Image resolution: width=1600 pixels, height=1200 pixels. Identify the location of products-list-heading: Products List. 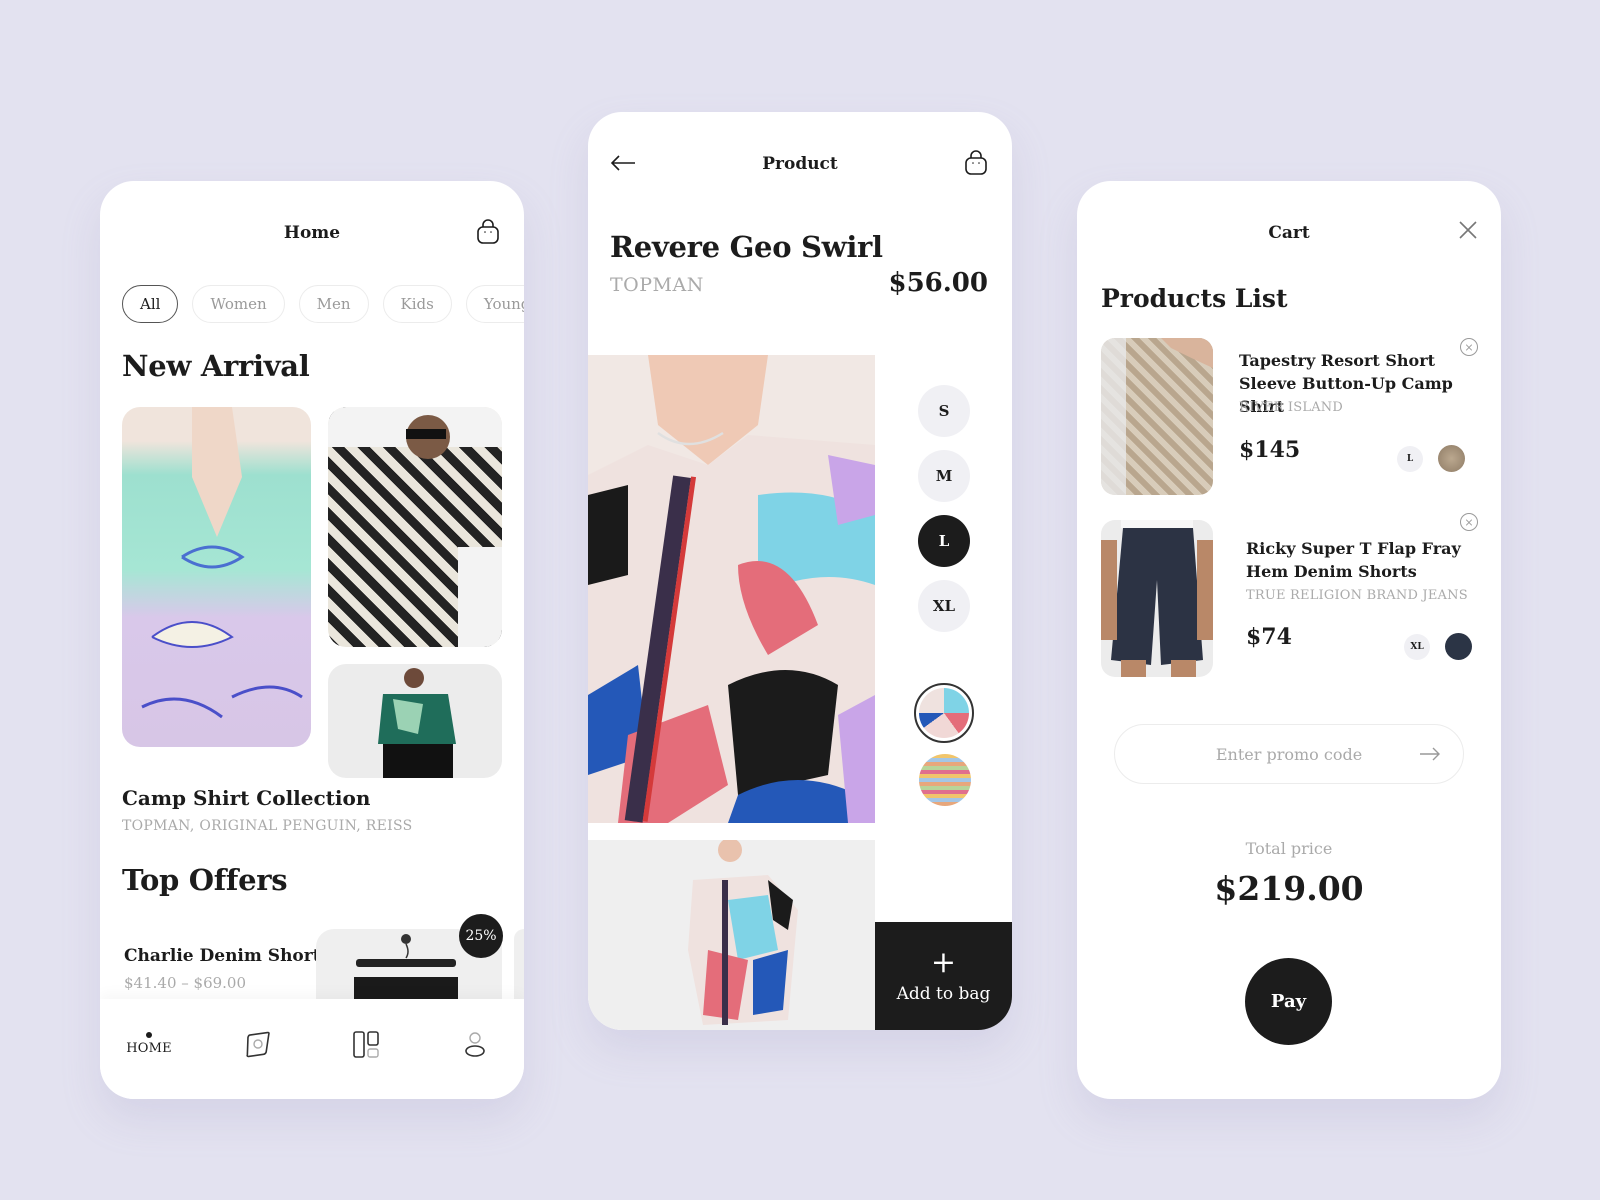
(1194, 298).